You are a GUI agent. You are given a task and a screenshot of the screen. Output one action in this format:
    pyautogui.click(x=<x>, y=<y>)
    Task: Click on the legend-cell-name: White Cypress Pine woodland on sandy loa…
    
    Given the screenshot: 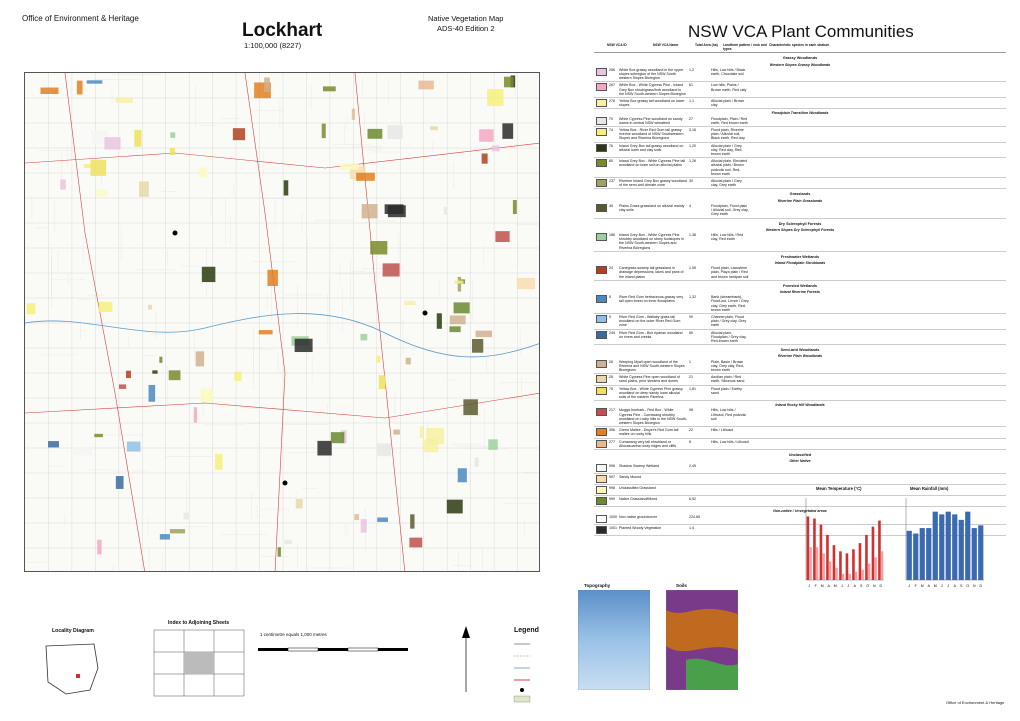 What is the action you would take?
    pyautogui.click(x=651, y=120)
    